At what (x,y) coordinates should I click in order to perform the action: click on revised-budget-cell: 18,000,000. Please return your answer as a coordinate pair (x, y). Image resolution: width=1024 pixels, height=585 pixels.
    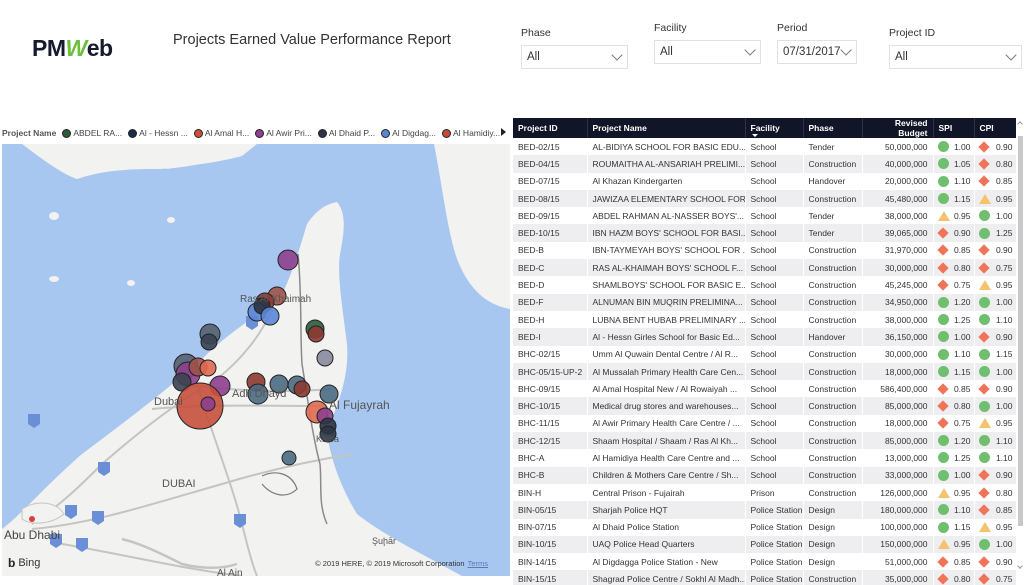
    Looking at the image, I should click on (898, 371).